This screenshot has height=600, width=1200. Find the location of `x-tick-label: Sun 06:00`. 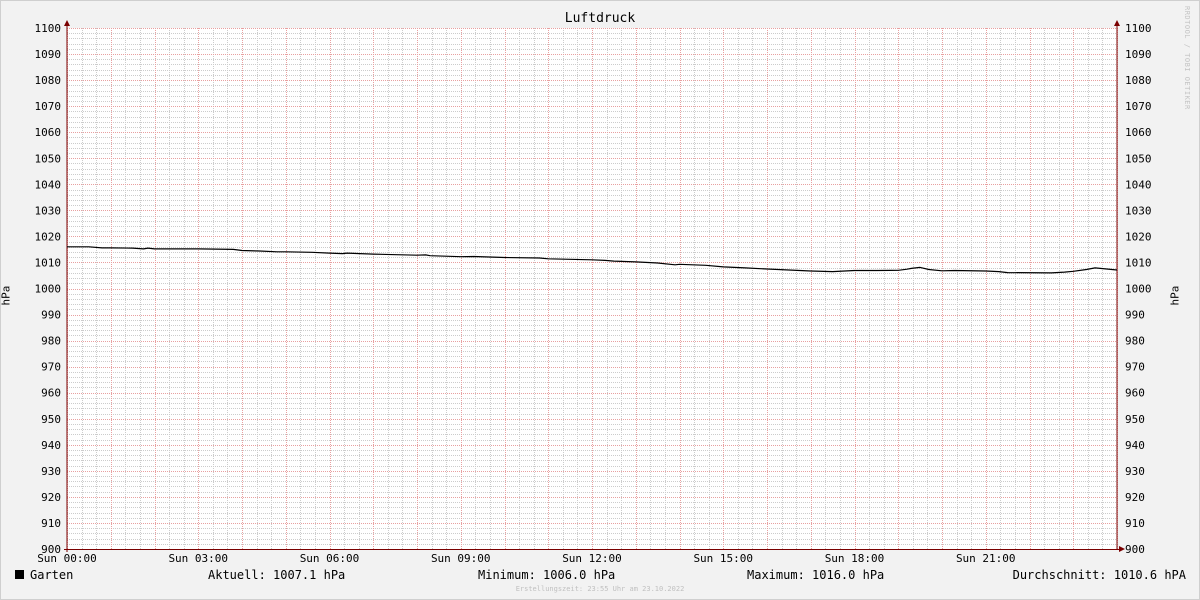

x-tick-label: Sun 06:00 is located at coordinates (330, 558).